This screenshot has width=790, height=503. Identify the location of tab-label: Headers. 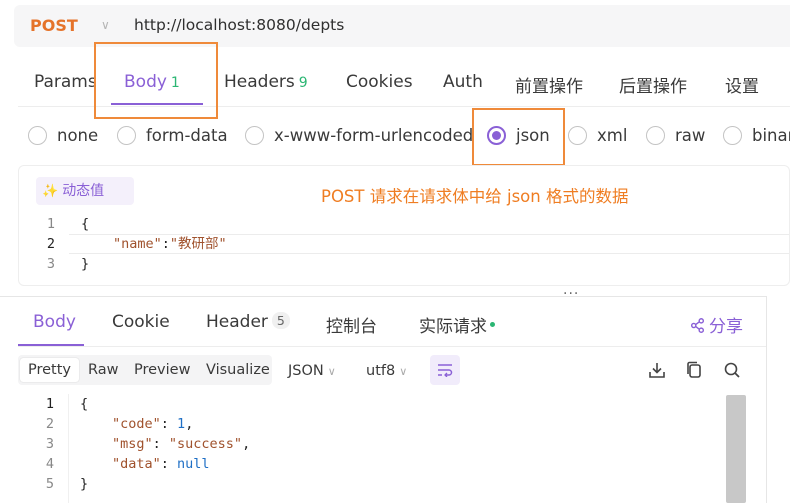
(259, 82).